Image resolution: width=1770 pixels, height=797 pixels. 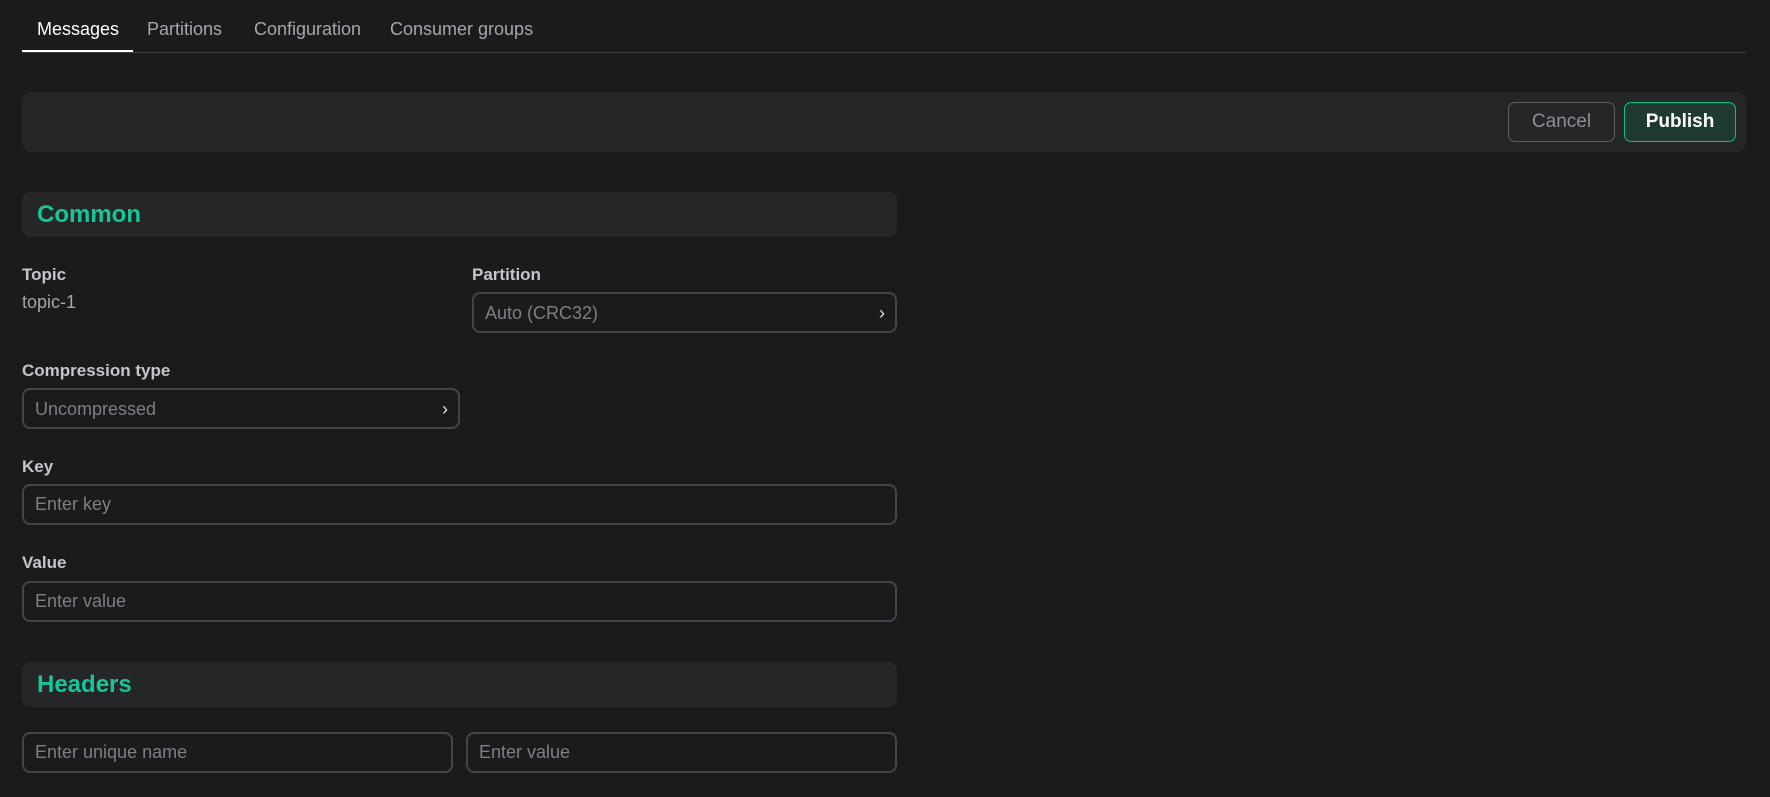 What do you see at coordinates (96, 370) in the screenshot?
I see `compression-type-label: Compression type` at bounding box center [96, 370].